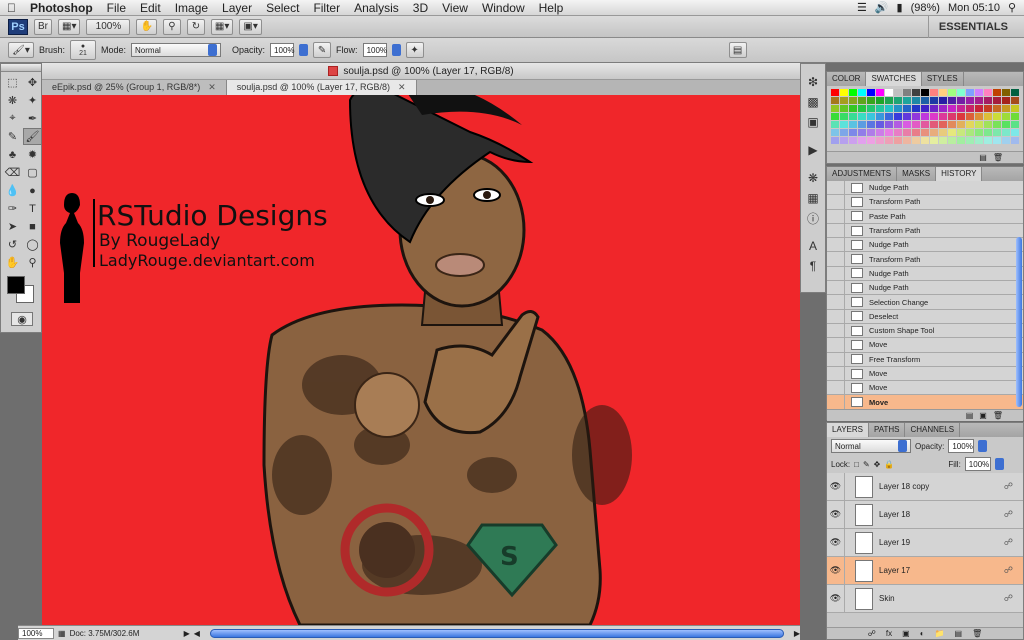  What do you see at coordinates (925, 331) in the screenshot?
I see `history-state: Custom Shape Tool` at bounding box center [925, 331].